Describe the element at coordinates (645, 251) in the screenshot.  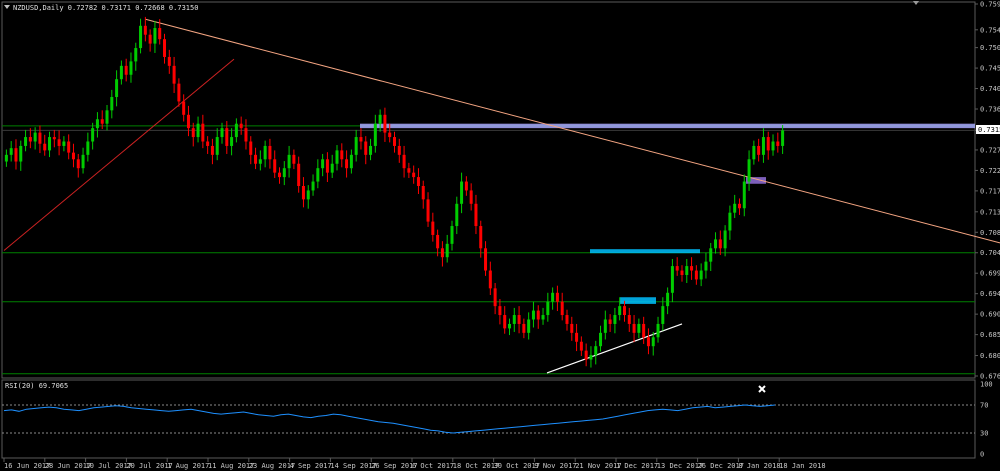
I see `mid-support-zone` at that location.